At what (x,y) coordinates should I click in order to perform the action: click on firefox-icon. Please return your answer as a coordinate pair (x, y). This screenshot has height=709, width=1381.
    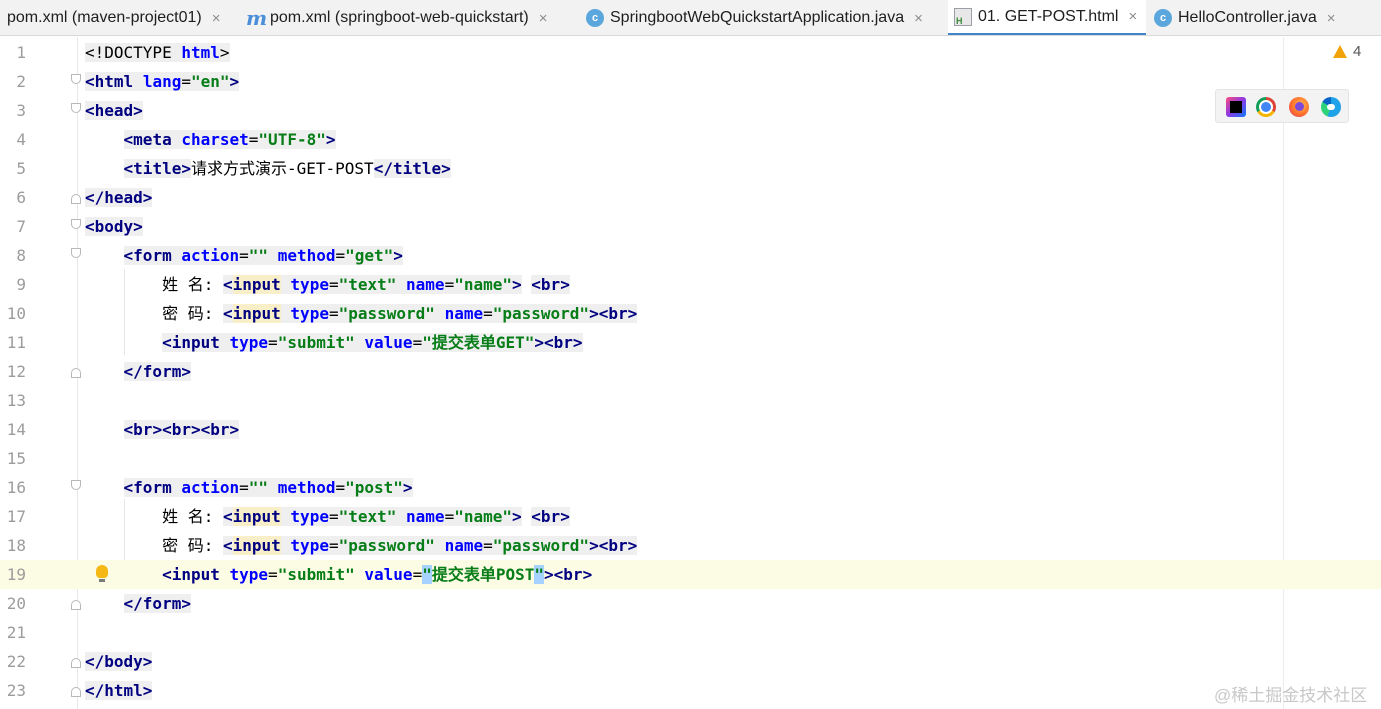
    Looking at the image, I should click on (1299, 107).